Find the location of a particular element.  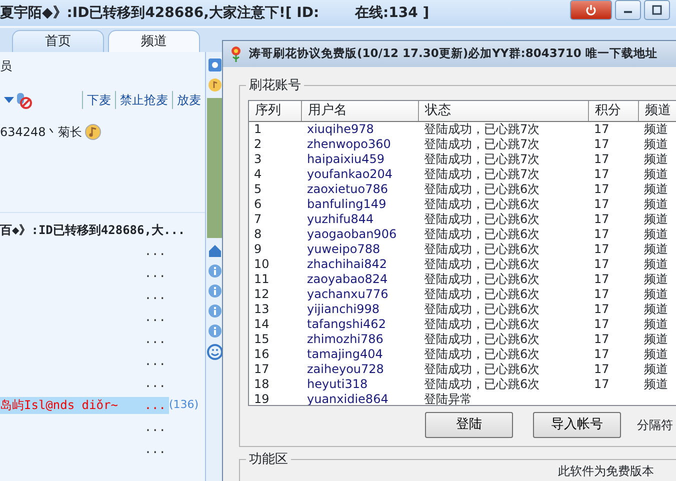

table-cell-text: banfuling149 is located at coordinates (347, 204).